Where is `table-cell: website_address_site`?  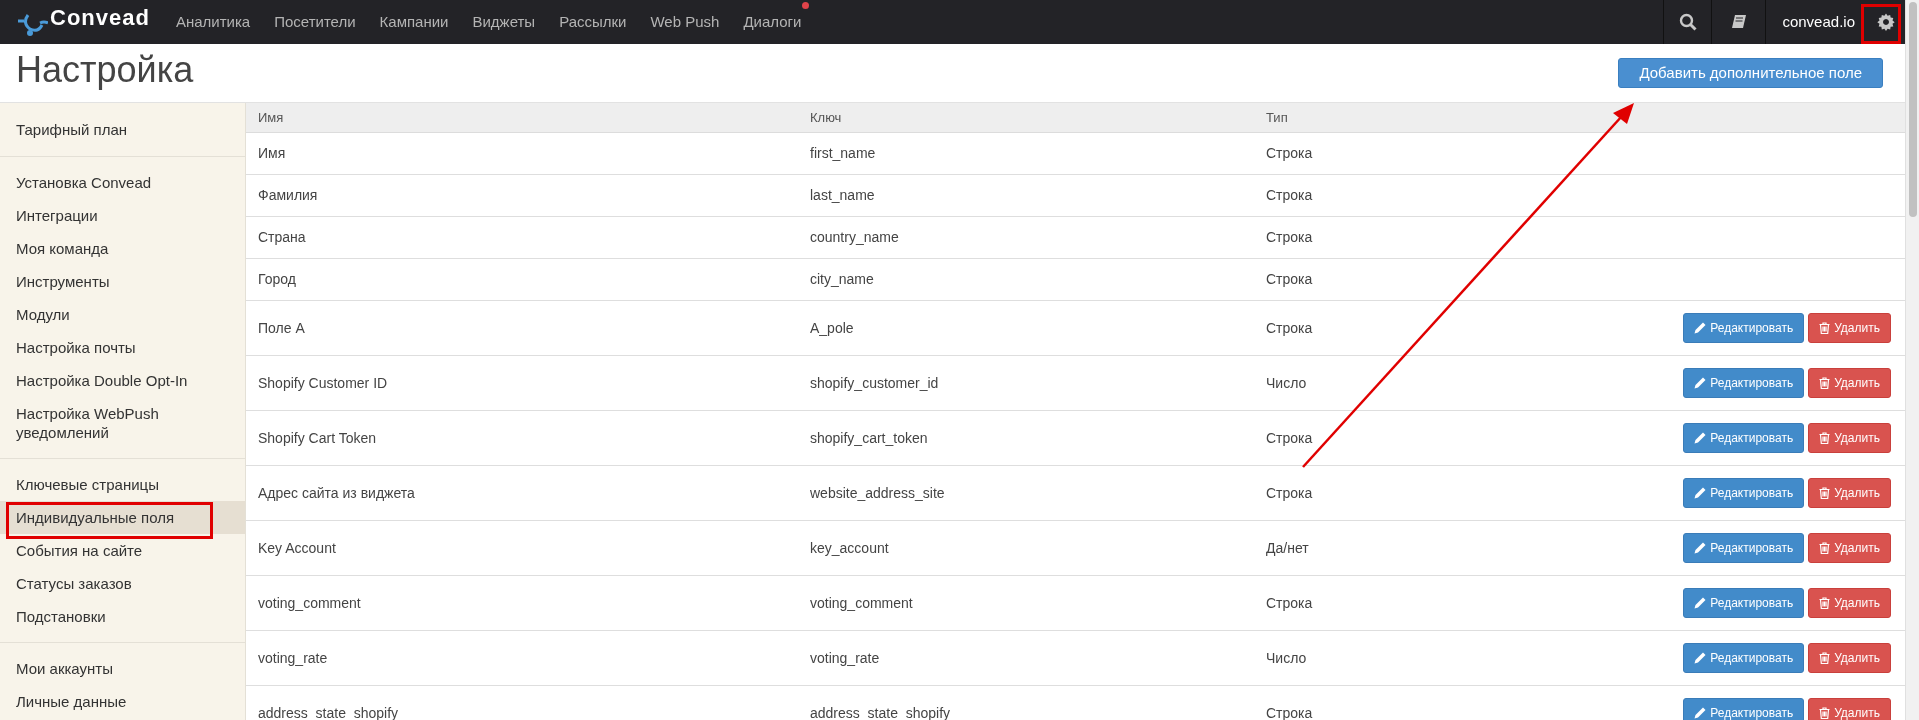 table-cell: website_address_site is located at coordinates (877, 492).